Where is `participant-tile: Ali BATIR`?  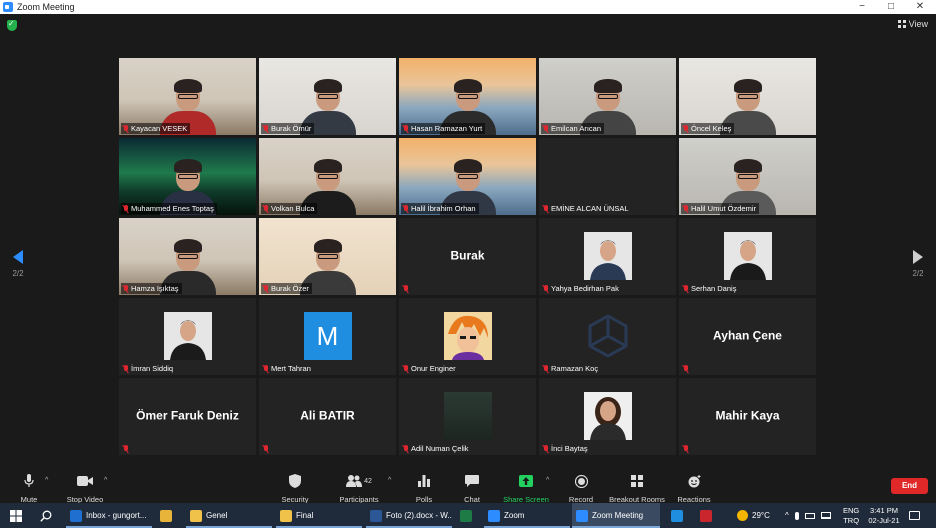
participant-tile: Ali BATIR is located at coordinates (327, 416).